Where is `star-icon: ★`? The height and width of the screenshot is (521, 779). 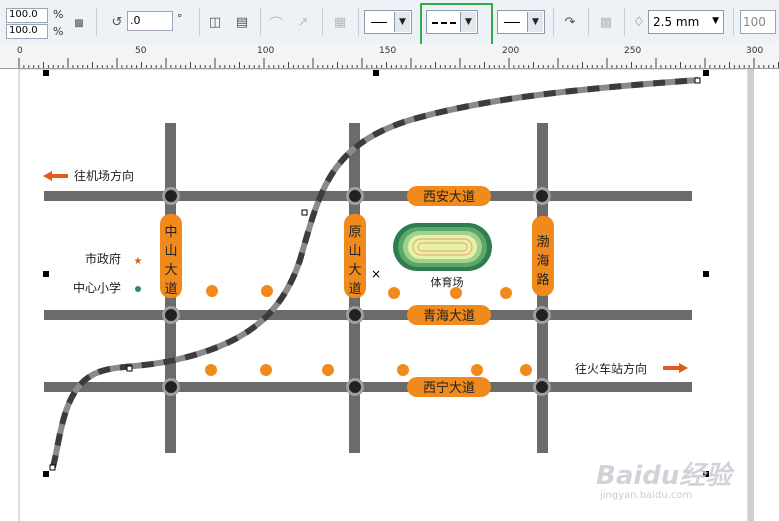 star-icon: ★ is located at coordinates (138, 261).